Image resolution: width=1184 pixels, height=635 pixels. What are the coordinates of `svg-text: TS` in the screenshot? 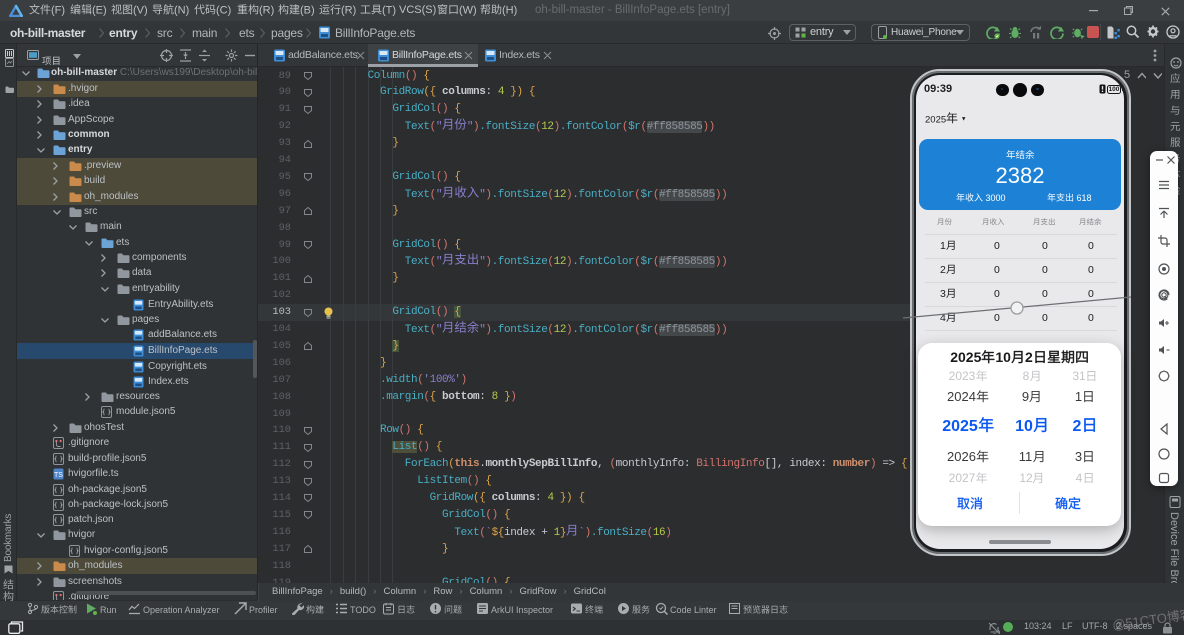 It's located at (58, 475).